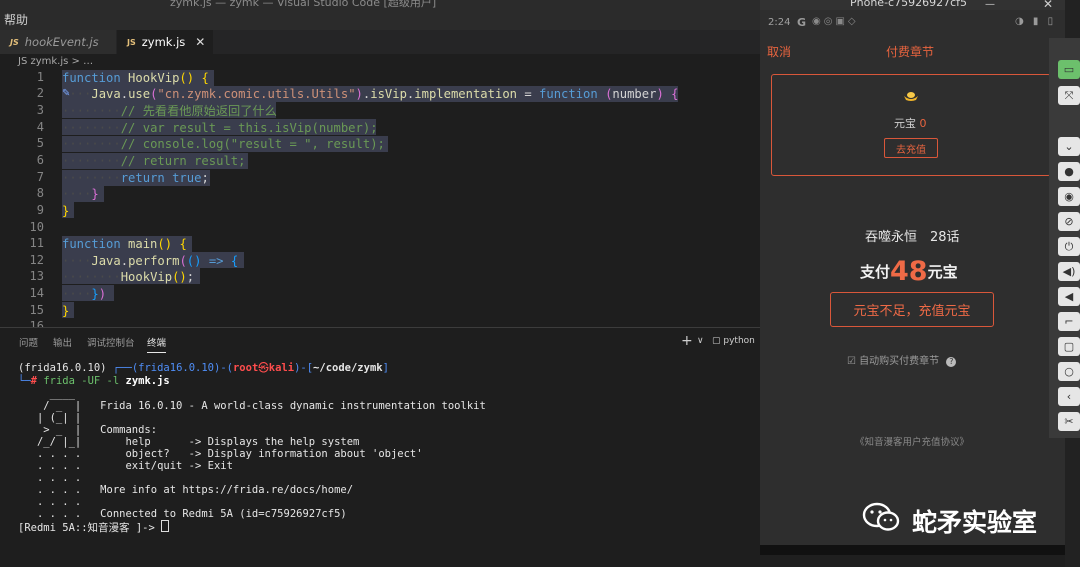 The image size is (1080, 567). What do you see at coordinates (912, 237) in the screenshot?
I see `comic-chapter: 吞噬永恒 28话` at bounding box center [912, 237].